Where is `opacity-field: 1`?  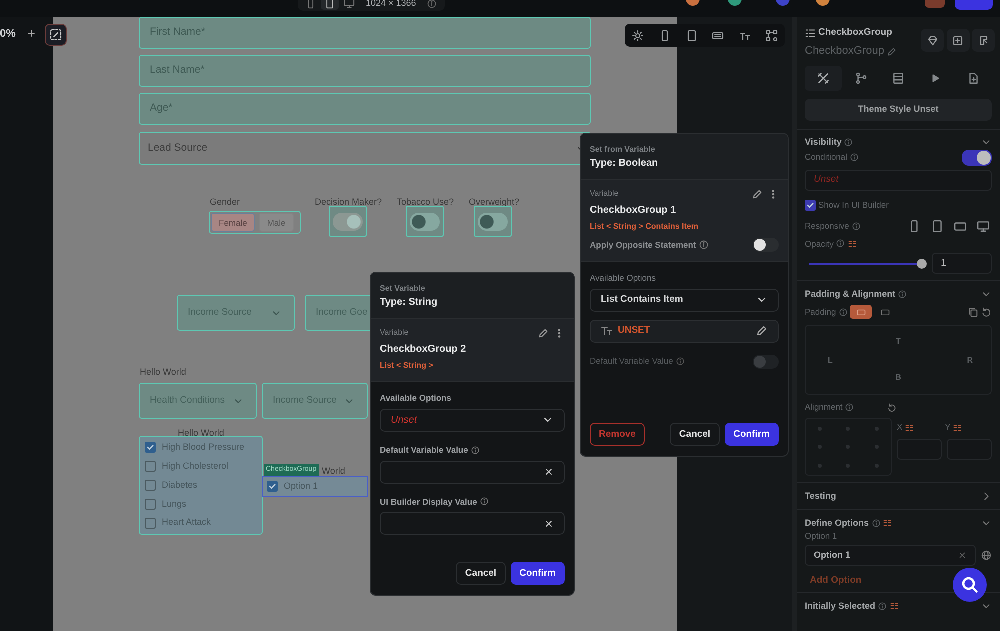
opacity-field: 1 is located at coordinates (962, 263).